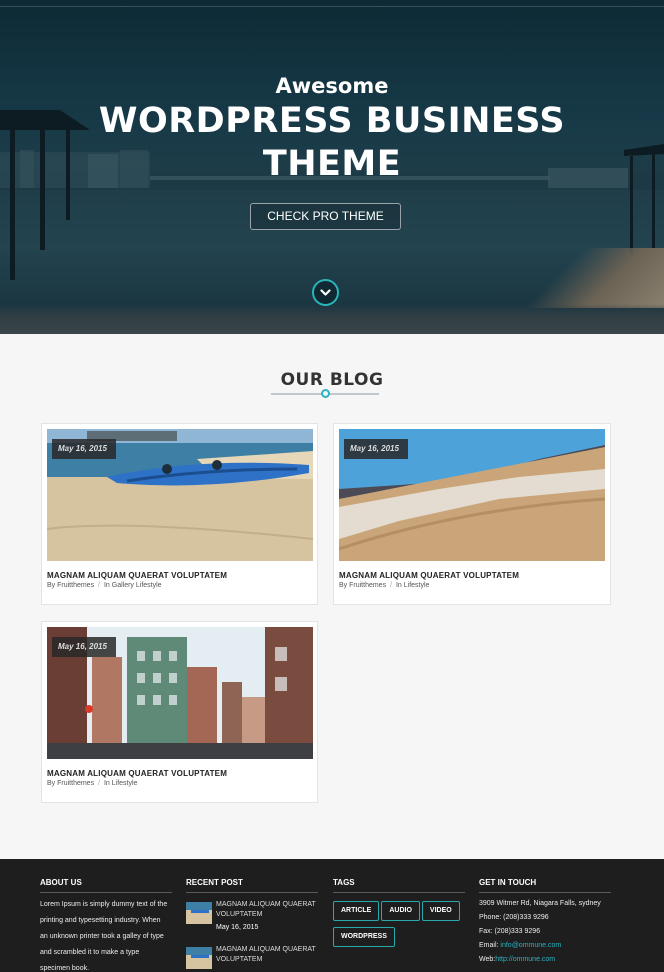 This screenshot has width=664, height=972. I want to click on hero-title: WORDPRESS BUSINESS THEME, so click(332, 143).